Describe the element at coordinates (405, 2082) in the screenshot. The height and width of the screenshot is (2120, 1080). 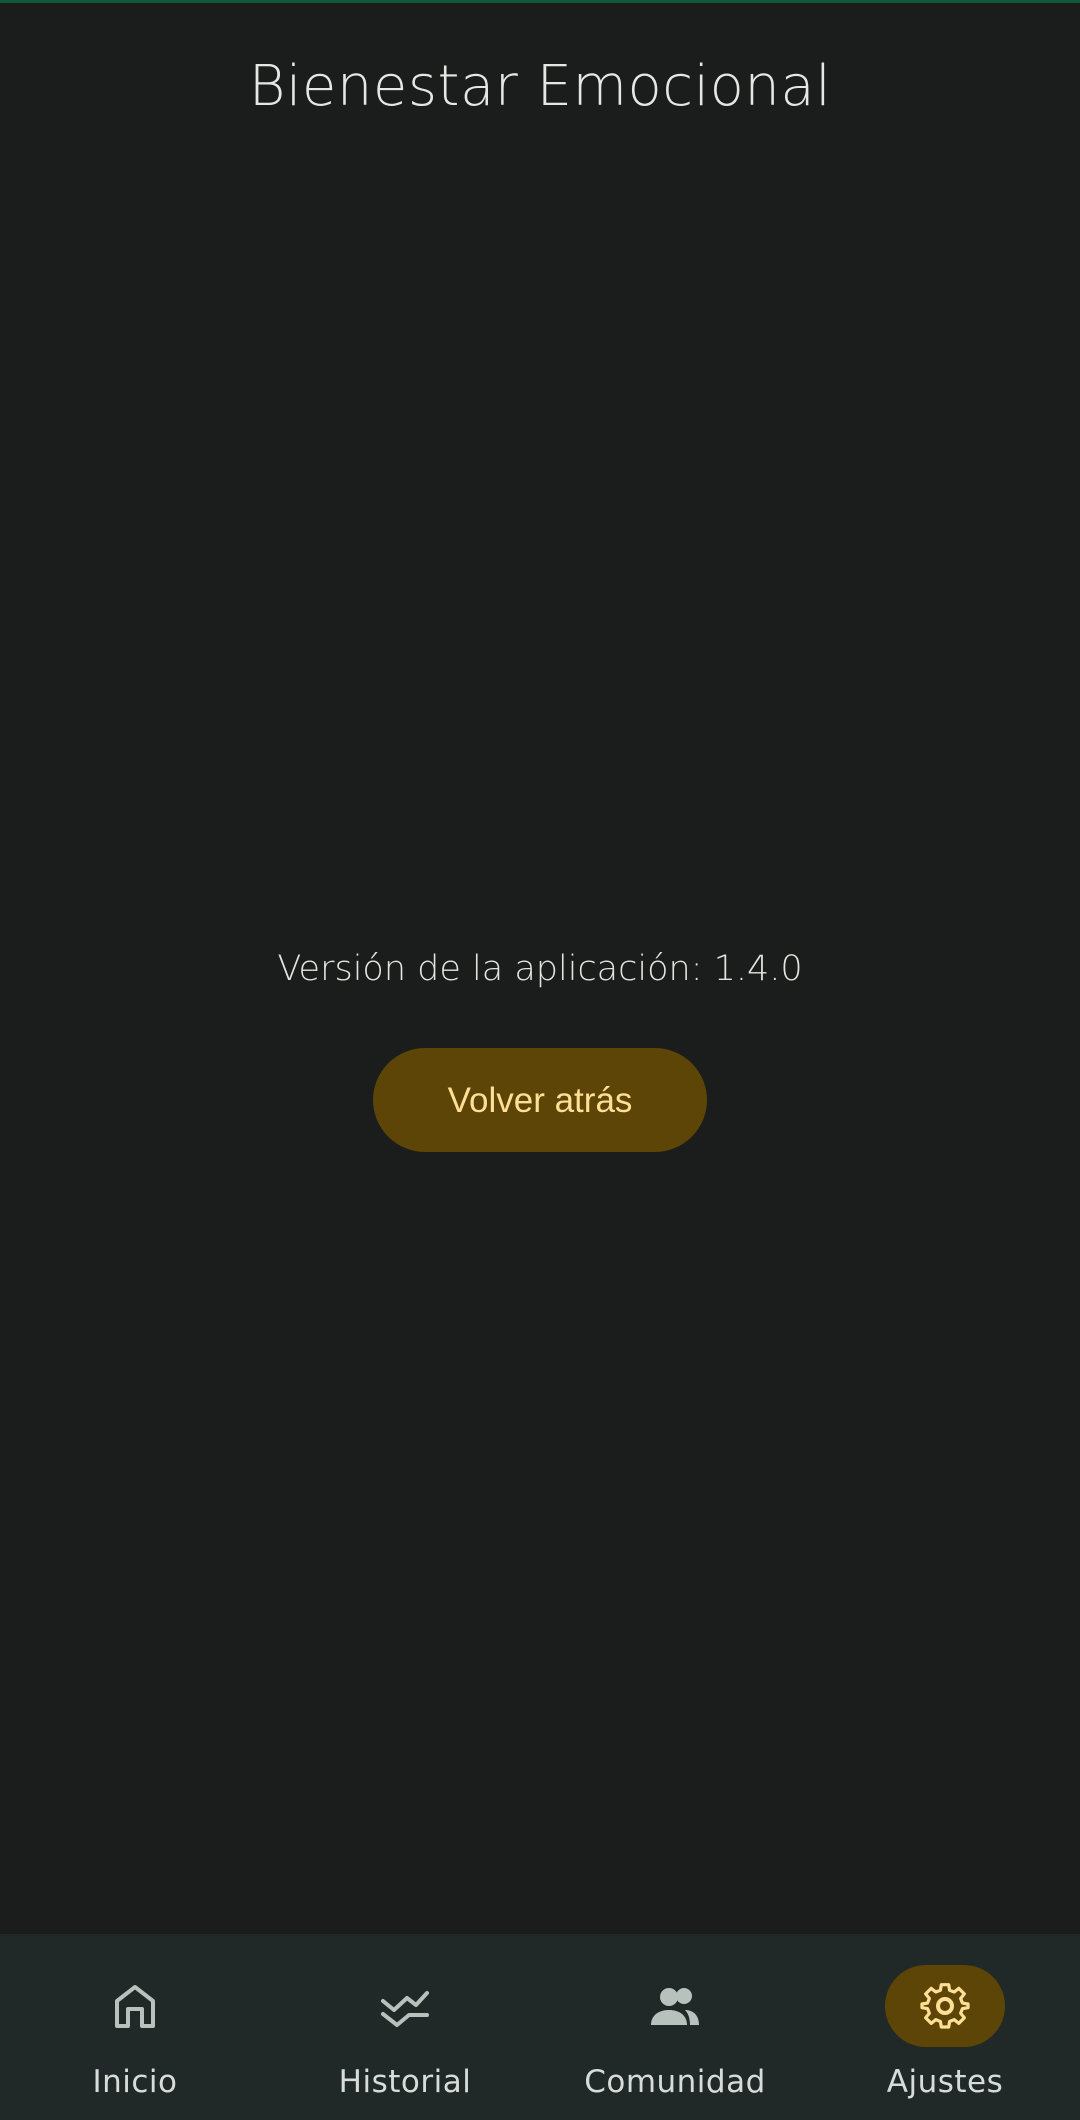
I see `nav-label-historial: Historial` at that location.